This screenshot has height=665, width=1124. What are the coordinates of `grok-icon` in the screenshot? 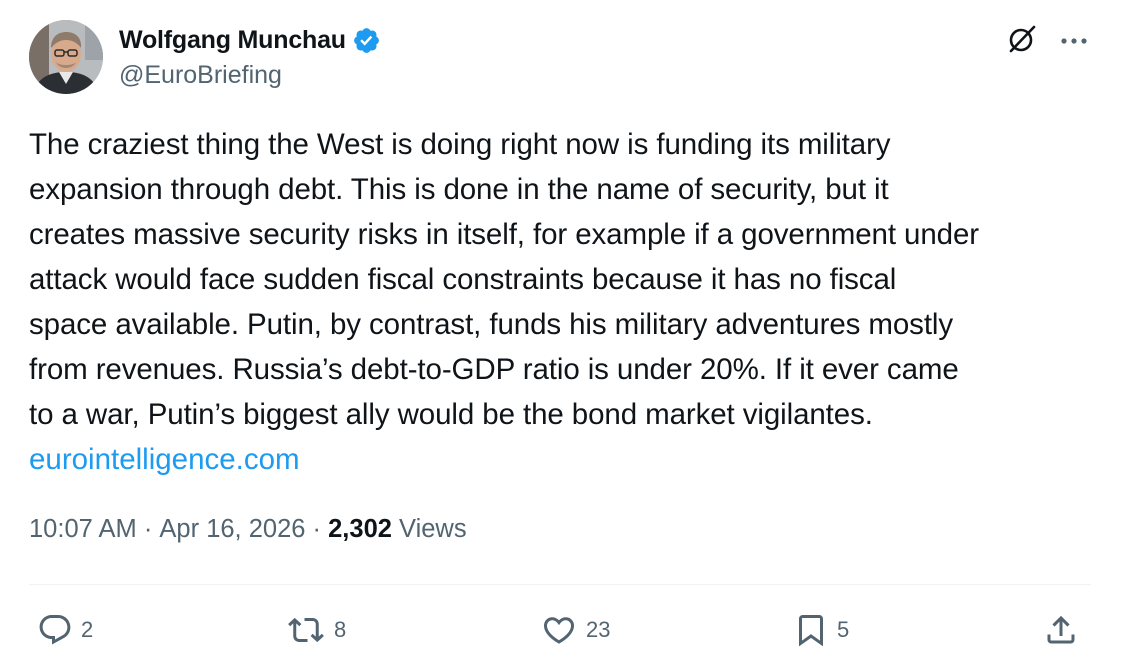 It's located at (1022, 41).